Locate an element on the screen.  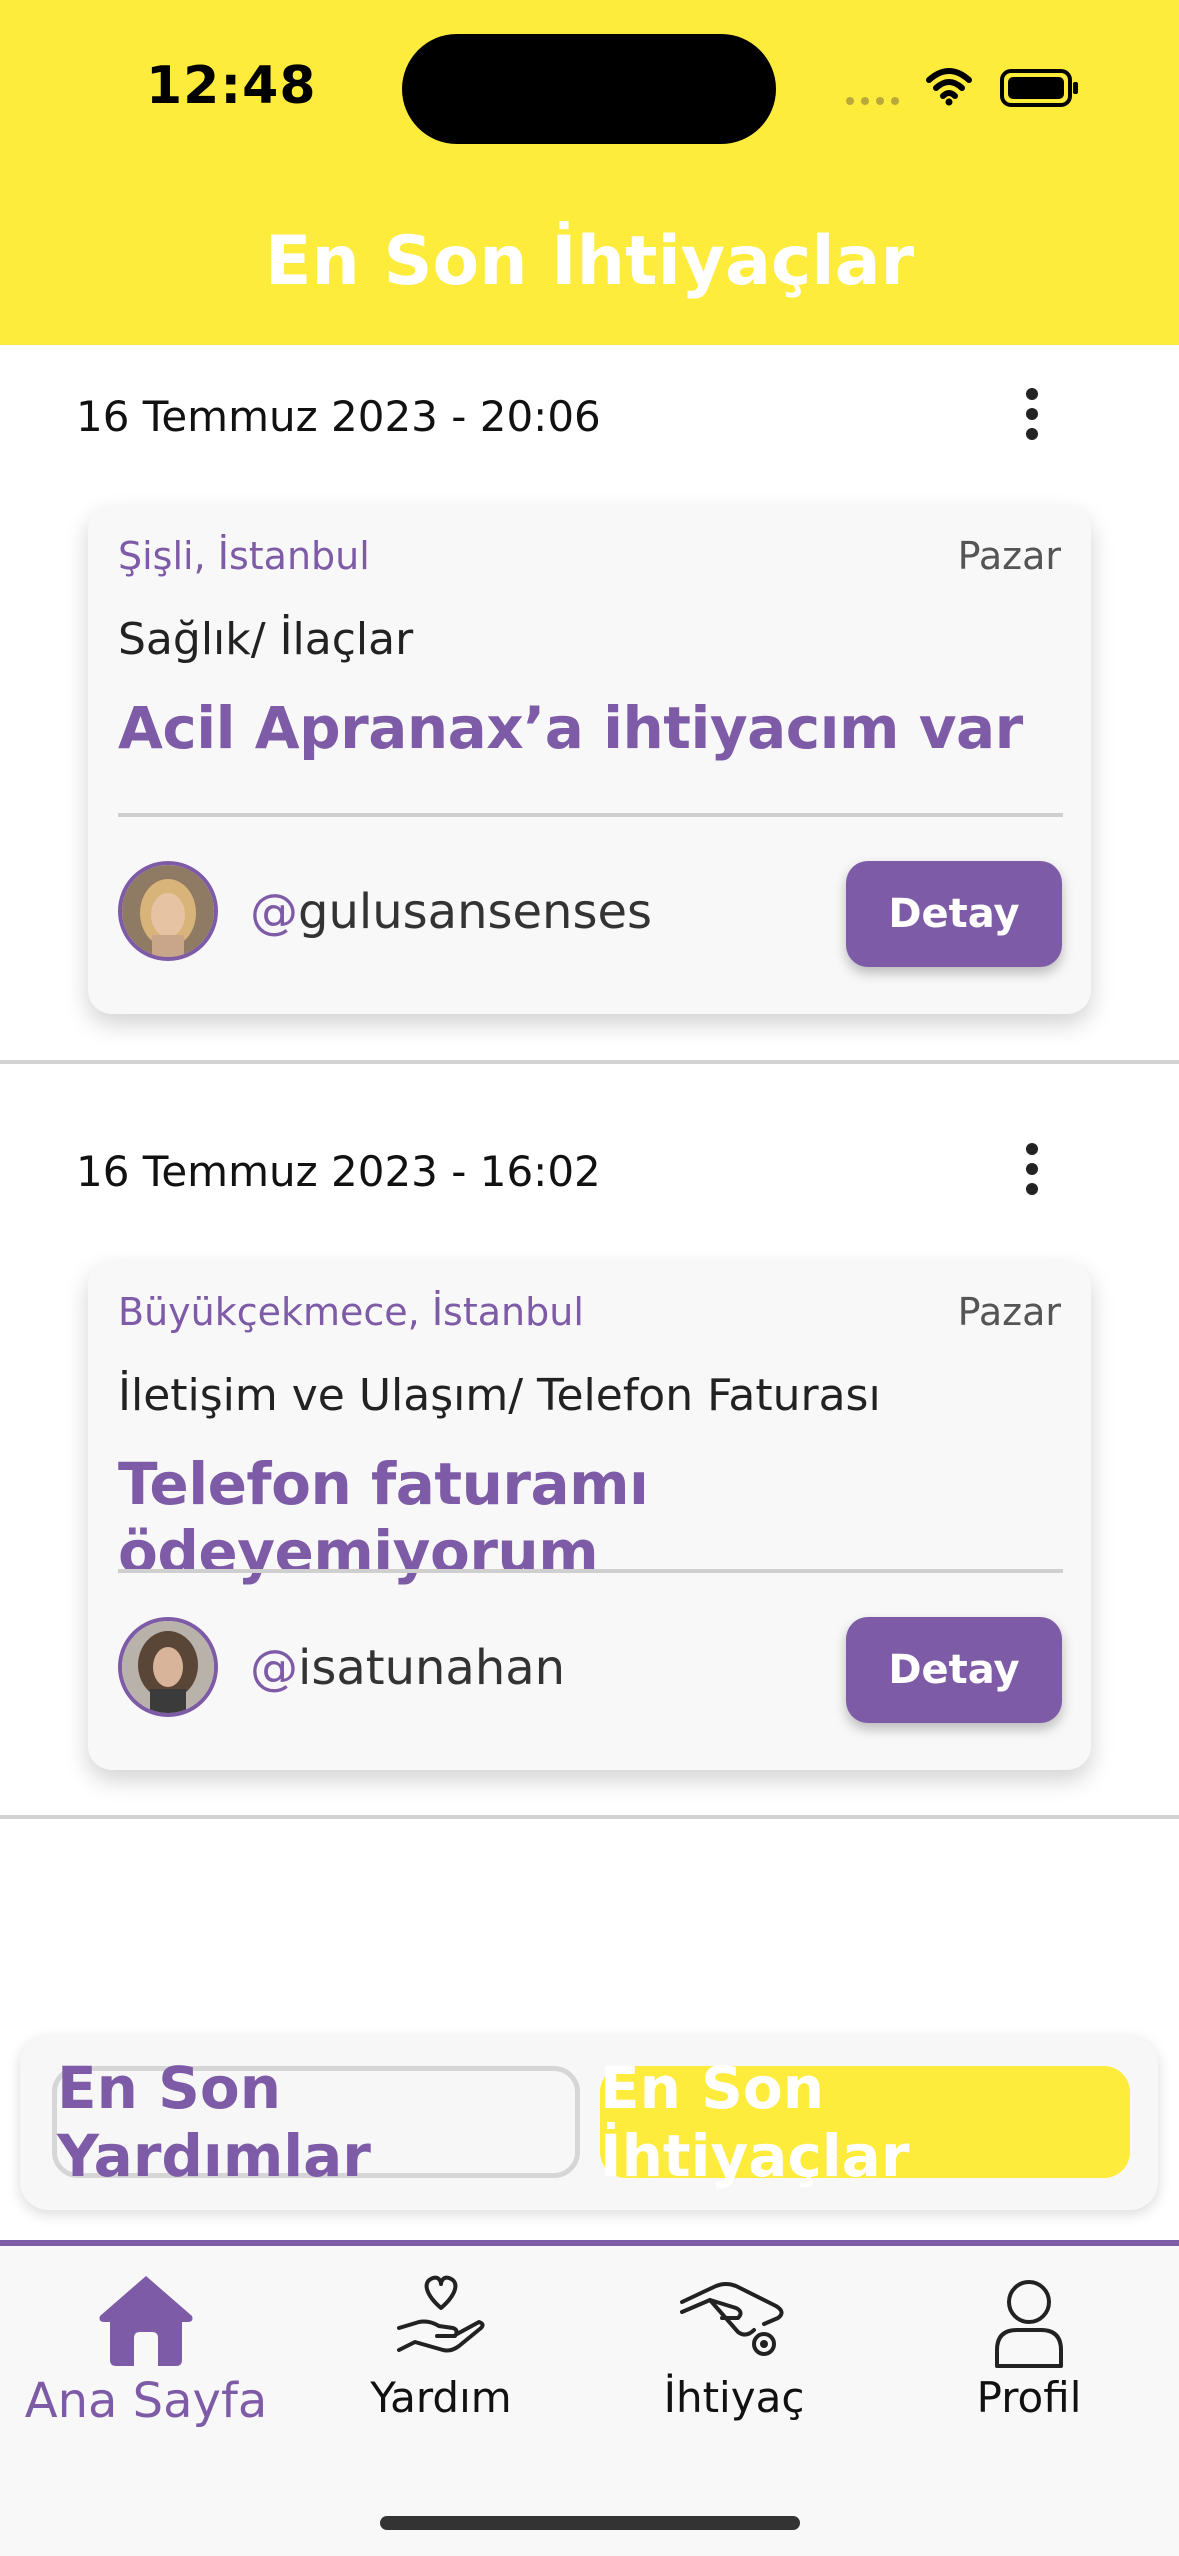
card-category: İletişim ve Ulaşım/ Telefon Faturası is located at coordinates (499, 1395).